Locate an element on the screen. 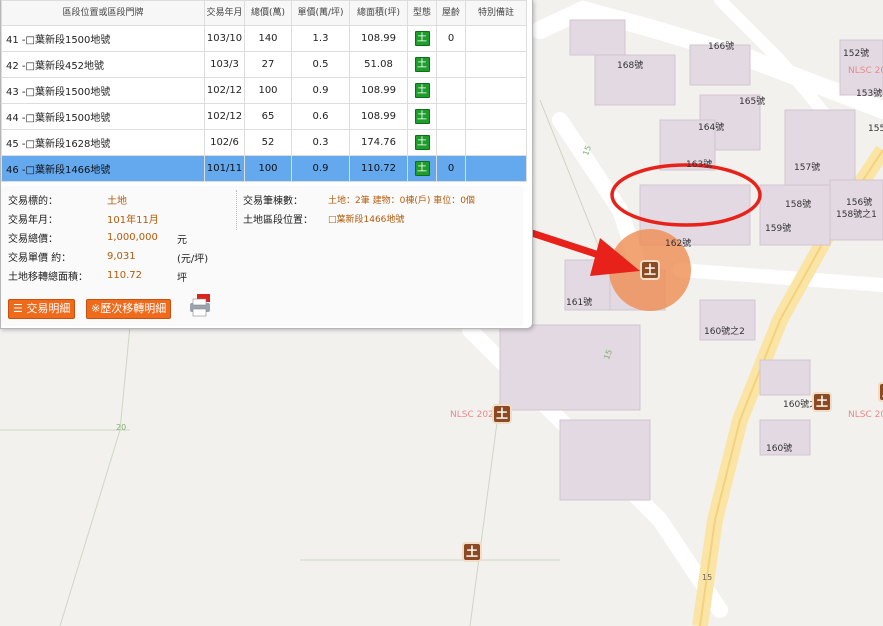  transaction-detail-button-label: 交易明細 is located at coordinates (48, 308).